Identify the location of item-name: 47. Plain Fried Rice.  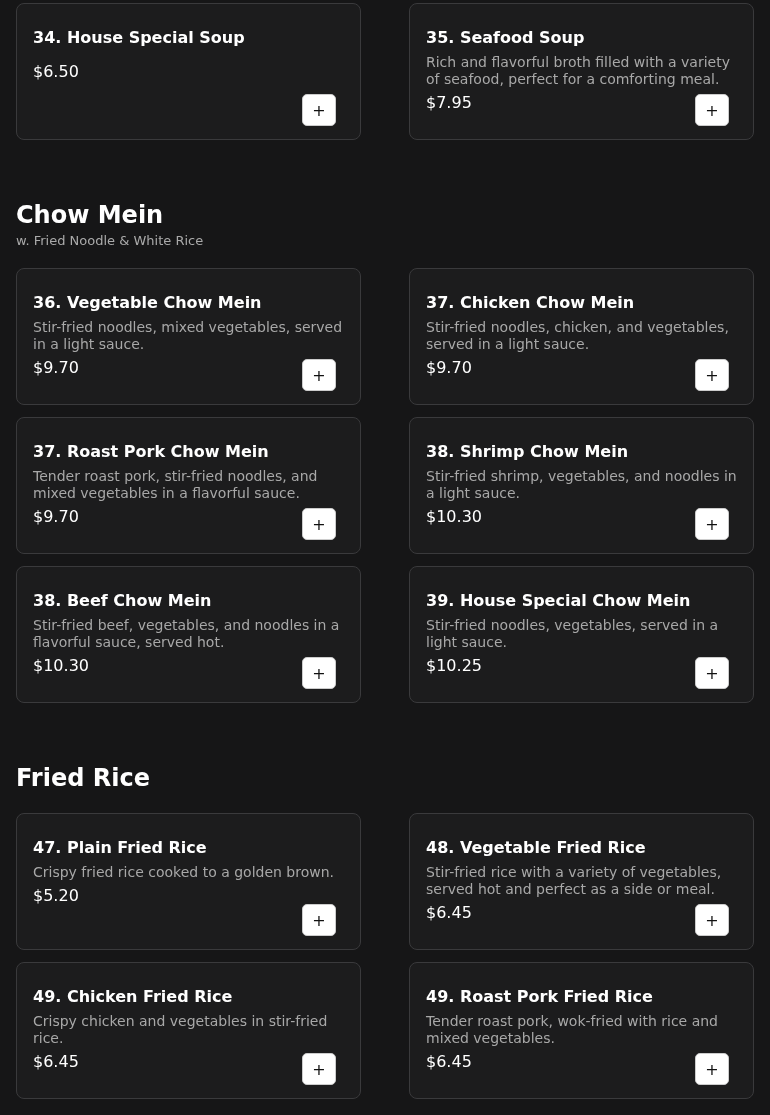
(120, 848).